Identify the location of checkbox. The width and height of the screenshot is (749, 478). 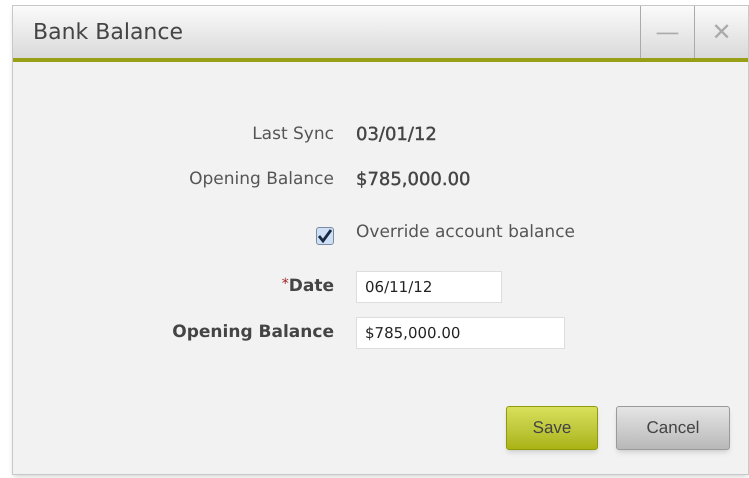
(325, 236).